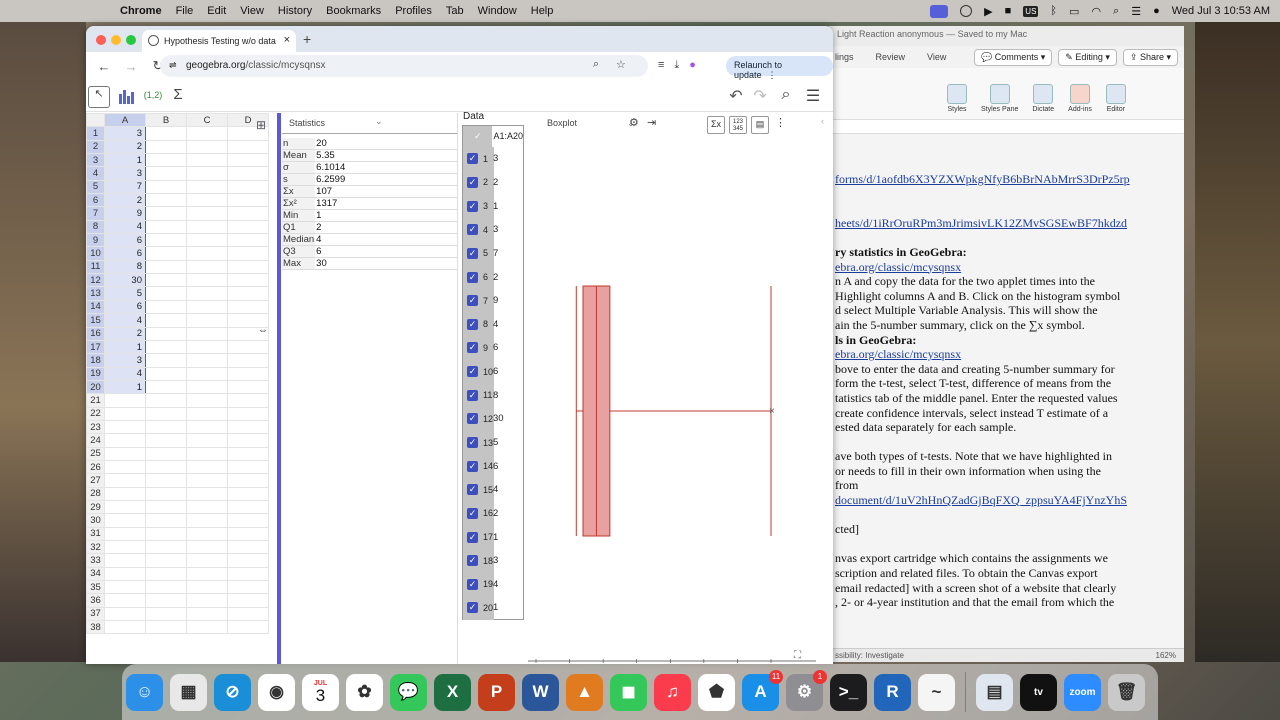 Image resolution: width=1280 pixels, height=720 pixels. I want to click on menu-item-file: File, so click(185, 11).